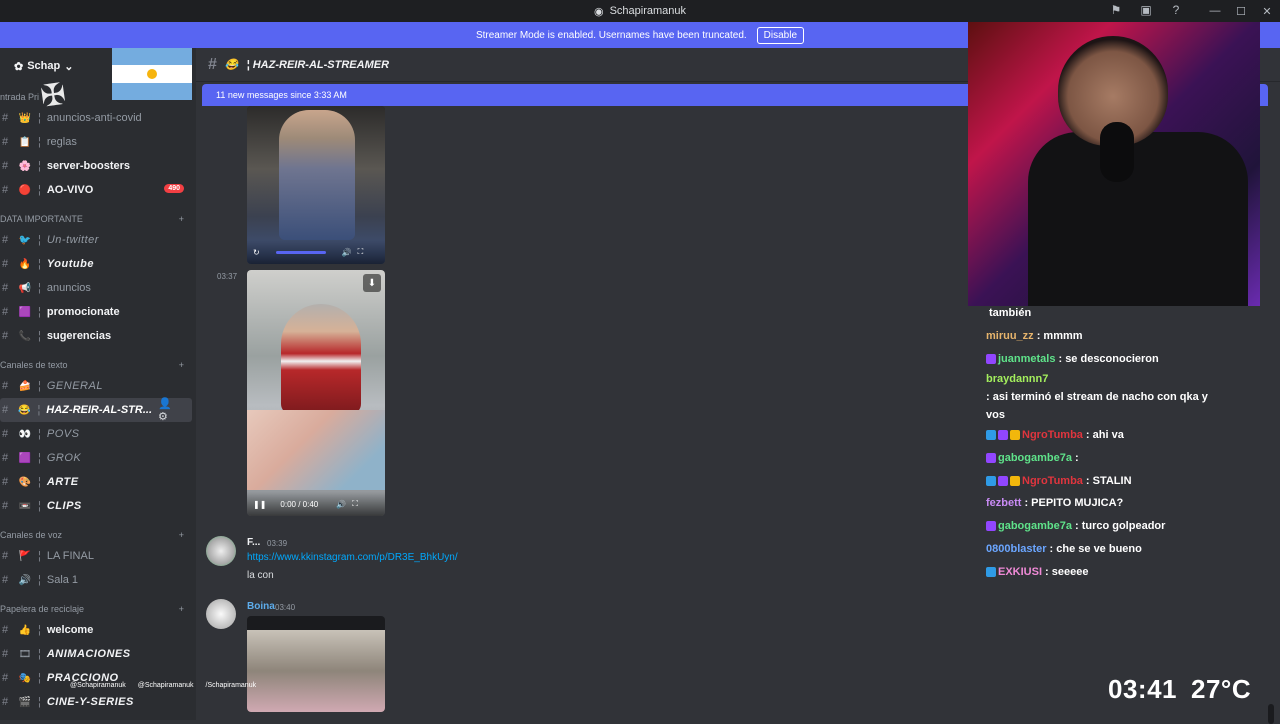  I want to click on chat-message: 0800blaster: che se ve bueno, so click(1100, 549).